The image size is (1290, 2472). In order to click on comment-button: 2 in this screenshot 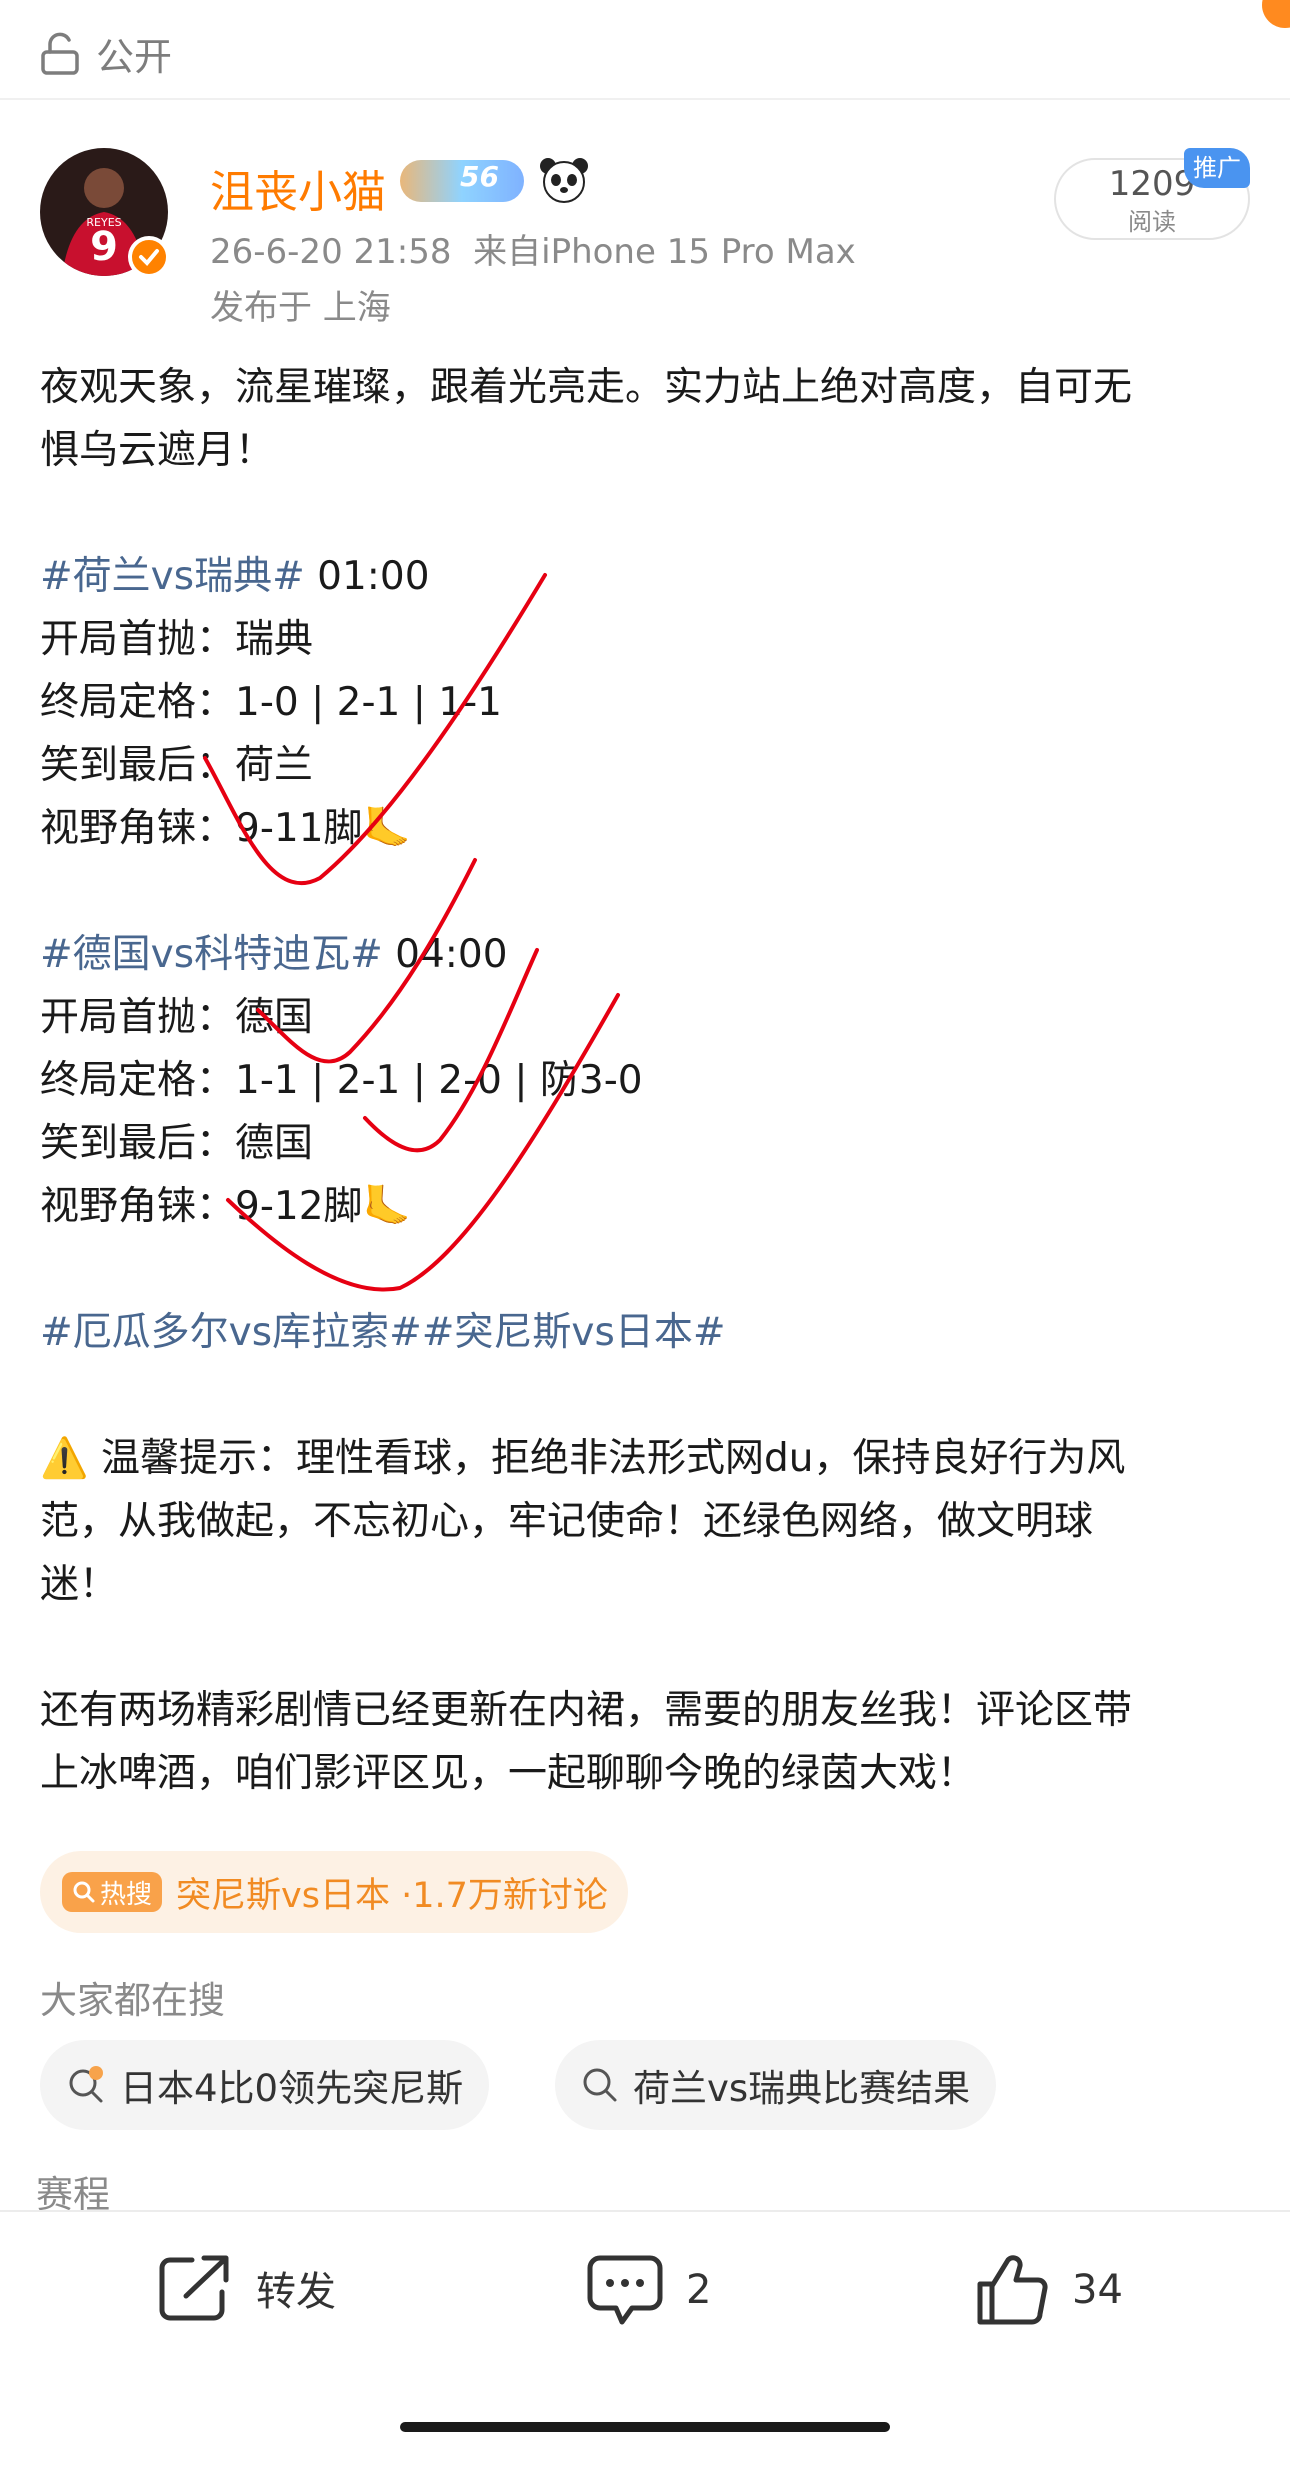, I will do `click(648, 2290)`.